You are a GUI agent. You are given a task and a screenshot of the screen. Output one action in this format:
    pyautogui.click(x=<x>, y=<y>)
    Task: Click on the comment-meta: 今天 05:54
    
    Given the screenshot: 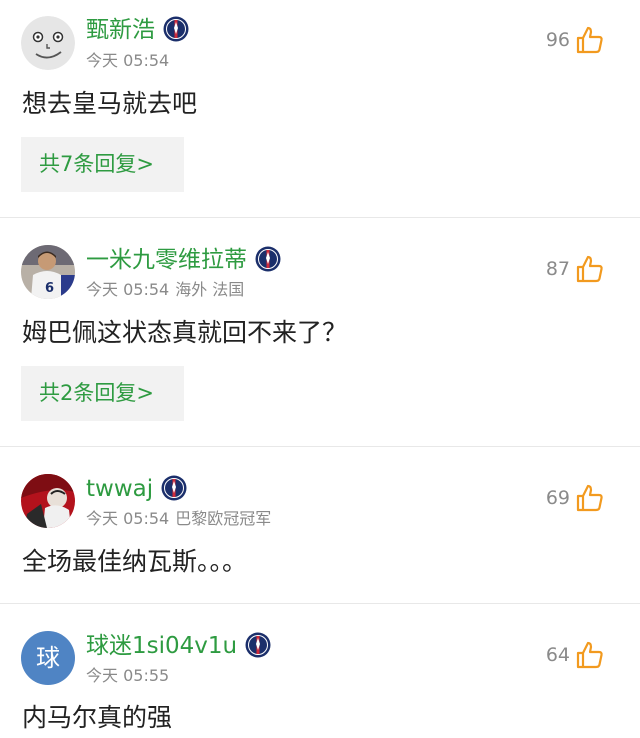 What is the action you would take?
    pyautogui.click(x=127, y=61)
    